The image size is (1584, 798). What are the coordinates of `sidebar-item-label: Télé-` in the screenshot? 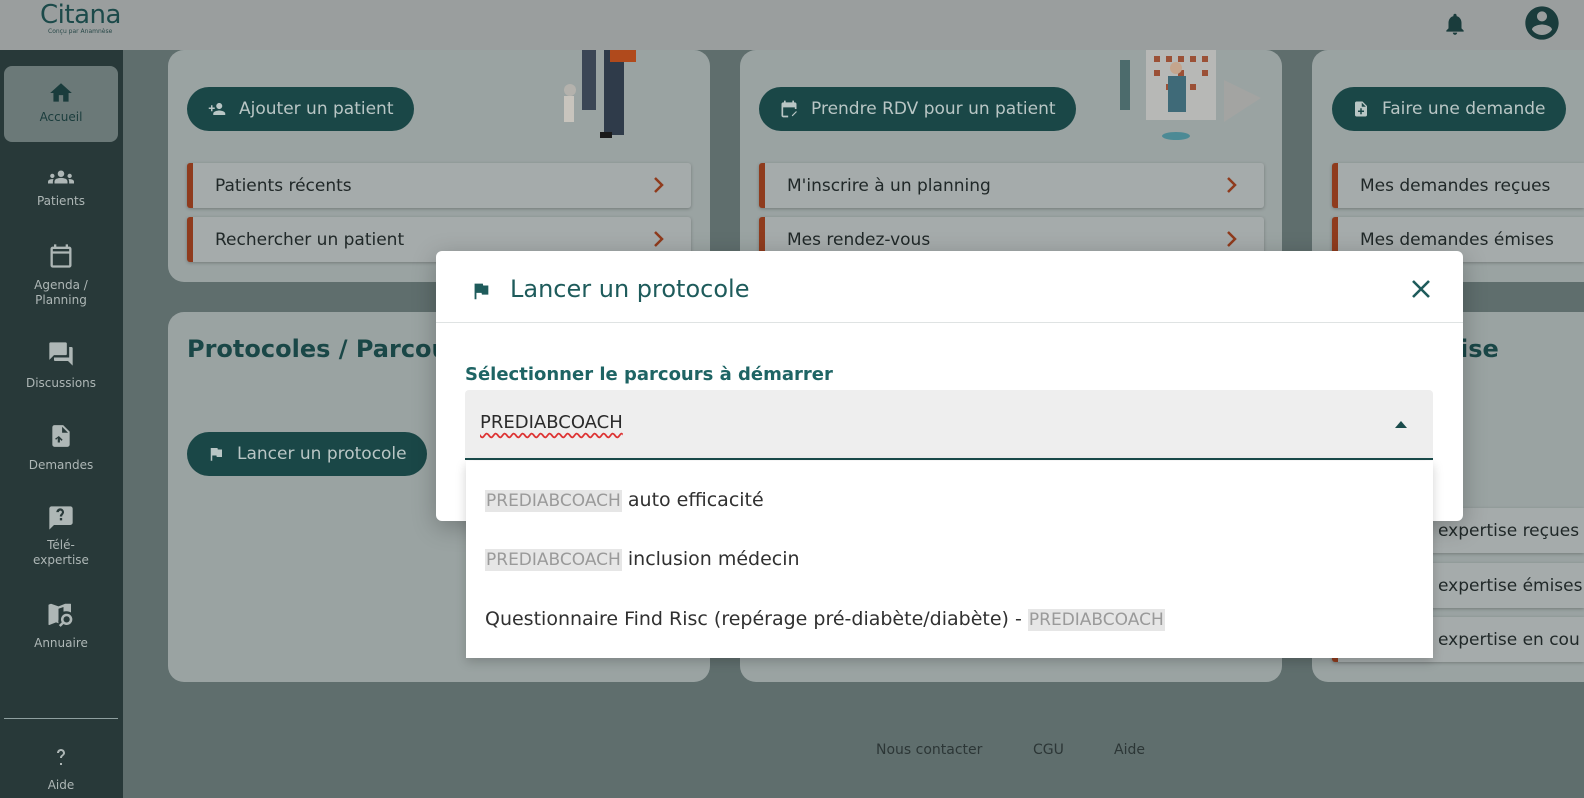 It's located at (61, 545).